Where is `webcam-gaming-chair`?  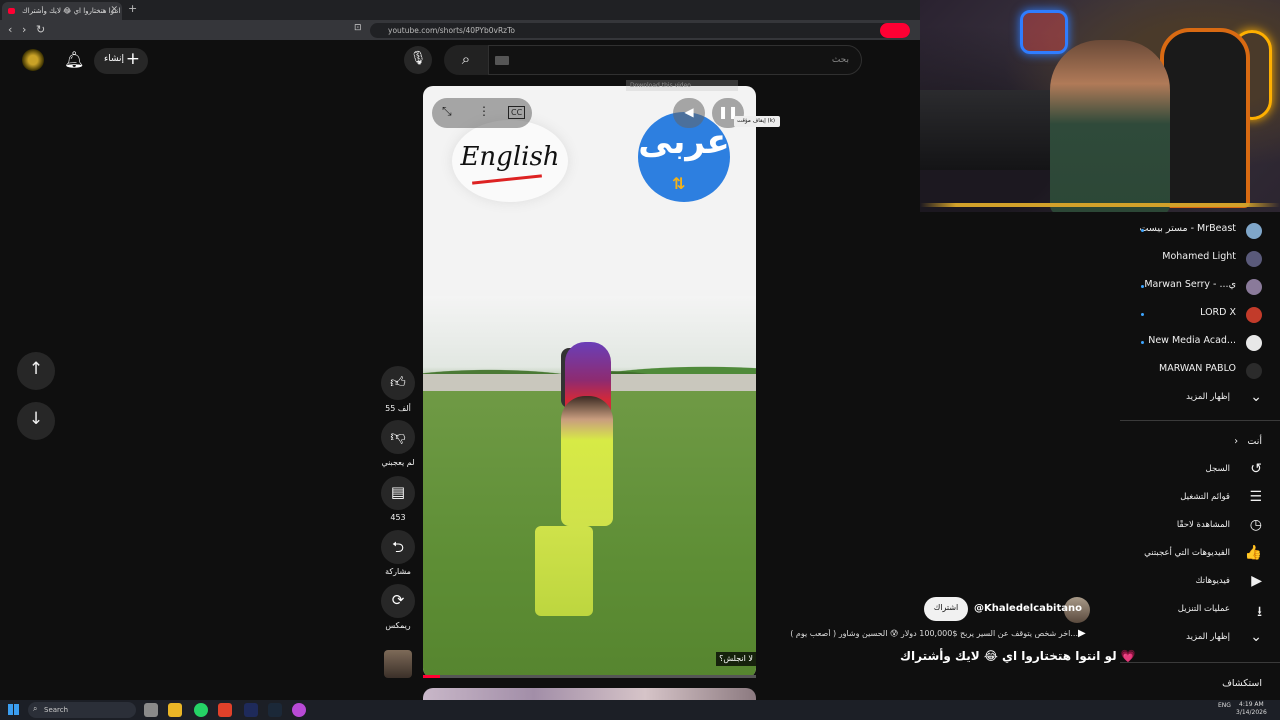
webcam-gaming-chair is located at coordinates (1205, 118).